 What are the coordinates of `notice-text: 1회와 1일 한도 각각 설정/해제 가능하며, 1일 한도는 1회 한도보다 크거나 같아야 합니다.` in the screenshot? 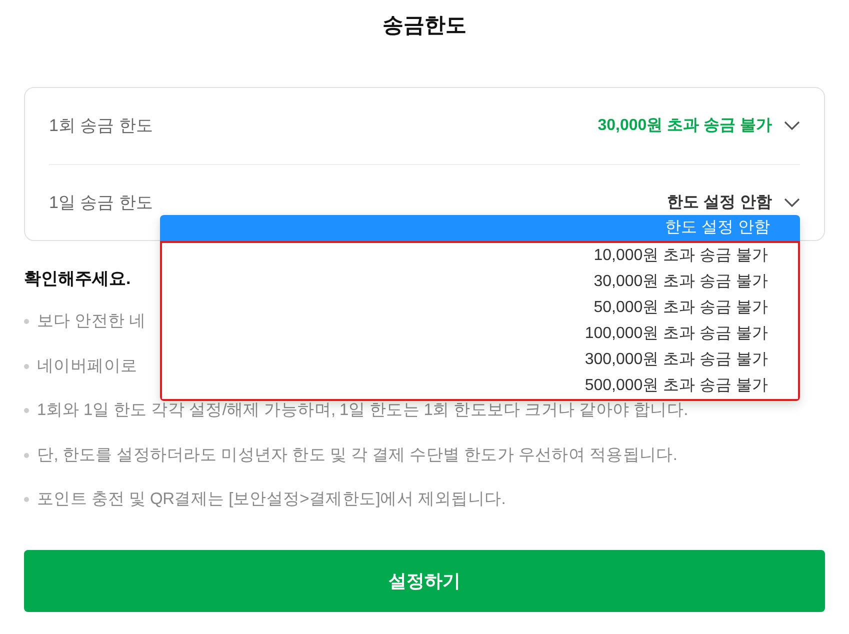 It's located at (362, 411).